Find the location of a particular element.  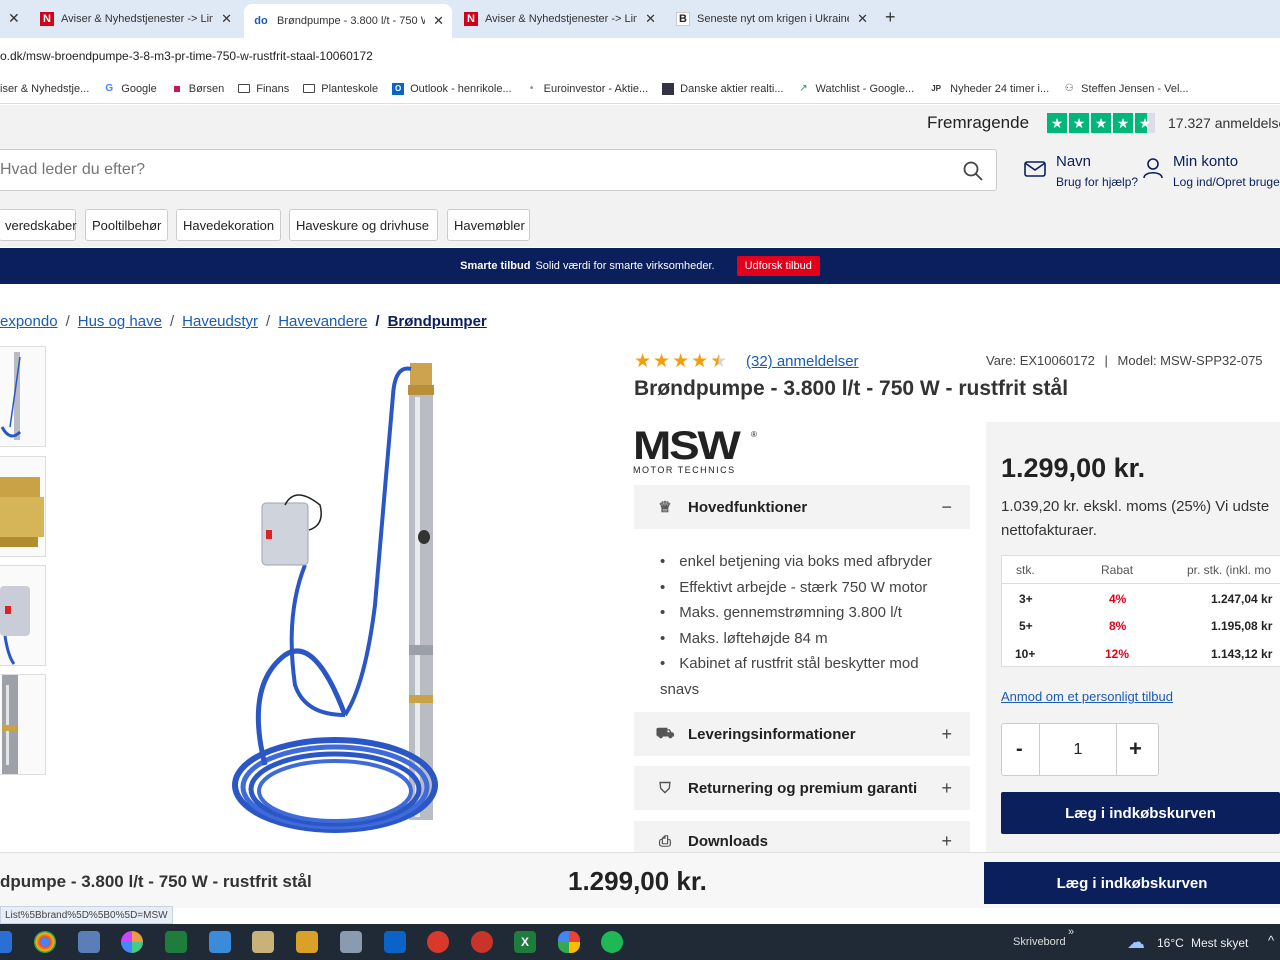

desktop-label: Skrivebord is located at coordinates (1039, 942).